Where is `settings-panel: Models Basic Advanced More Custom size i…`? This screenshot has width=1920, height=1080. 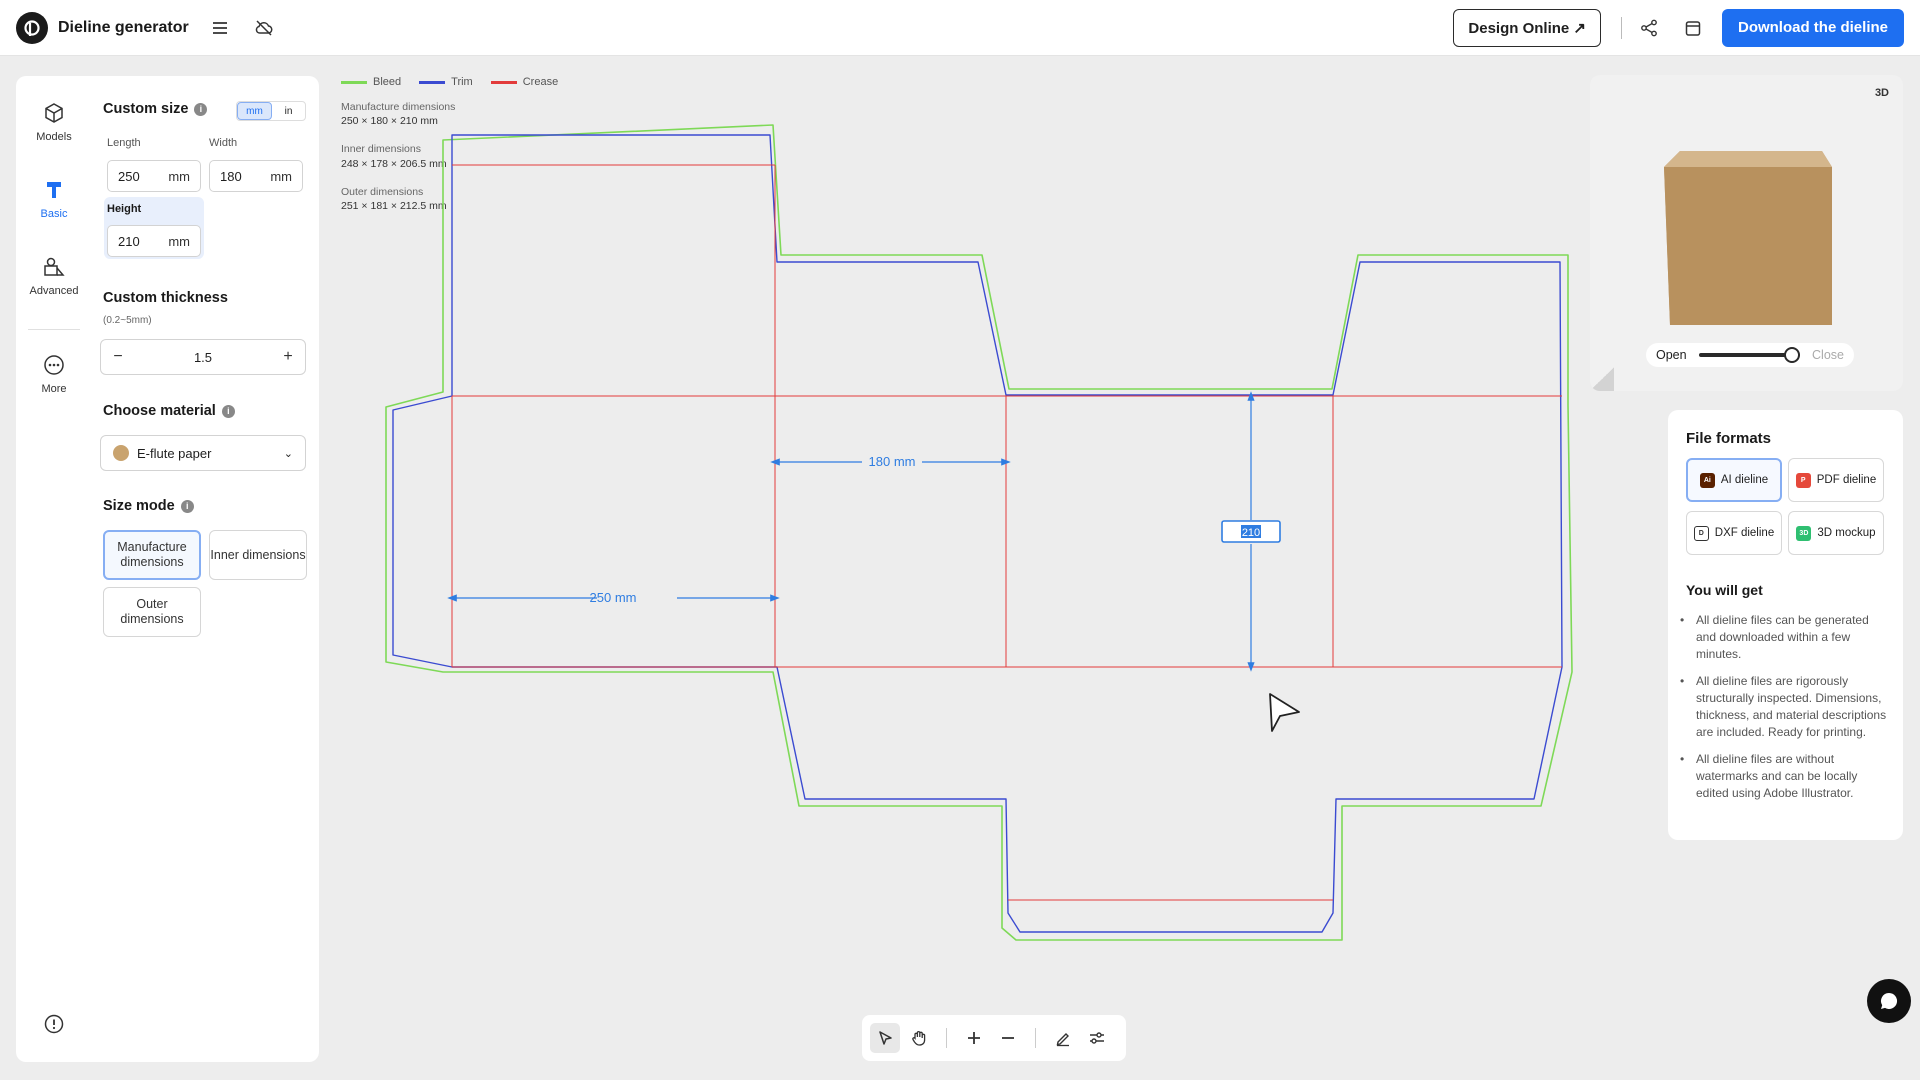
settings-panel: Models Basic Advanced More Custom size i… is located at coordinates (167, 569).